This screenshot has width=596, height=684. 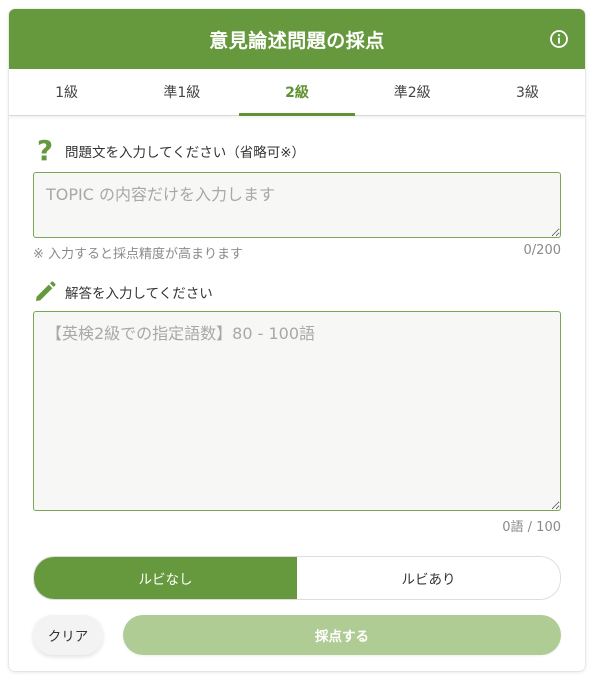 I want to click on topic-char-counter: 0/200, so click(x=542, y=250).